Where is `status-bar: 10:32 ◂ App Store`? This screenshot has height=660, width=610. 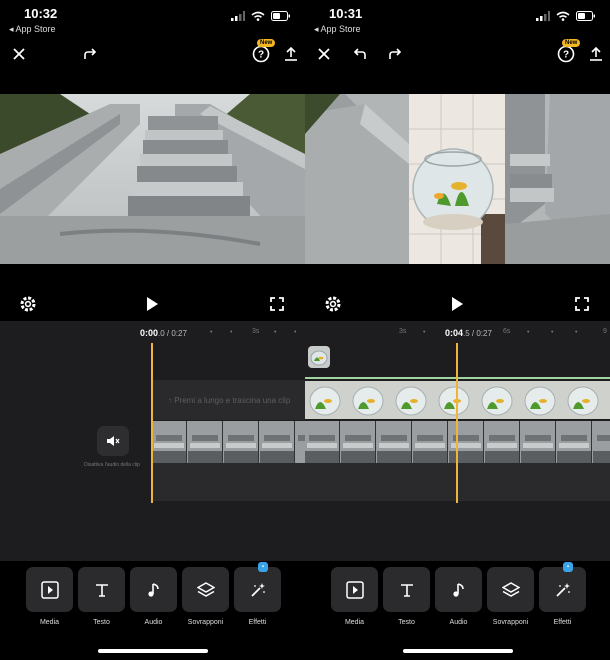 status-bar: 10:32 ◂ App Store is located at coordinates (152, 19).